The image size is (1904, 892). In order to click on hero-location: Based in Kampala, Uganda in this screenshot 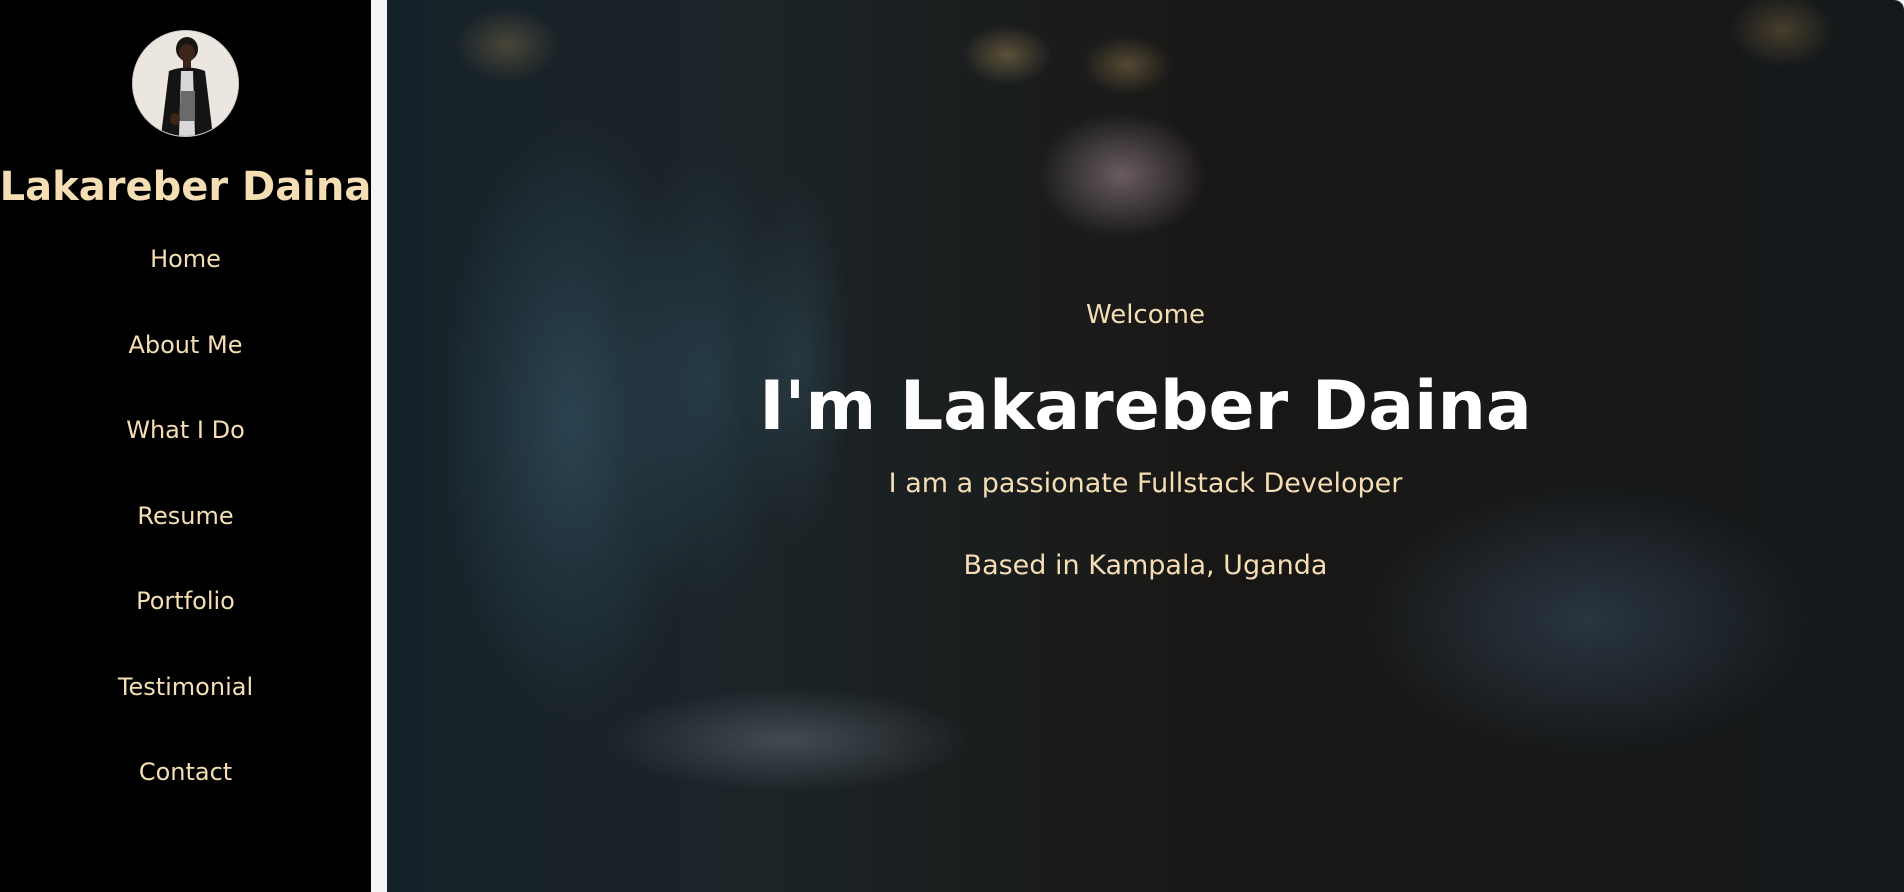, I will do `click(1145, 565)`.